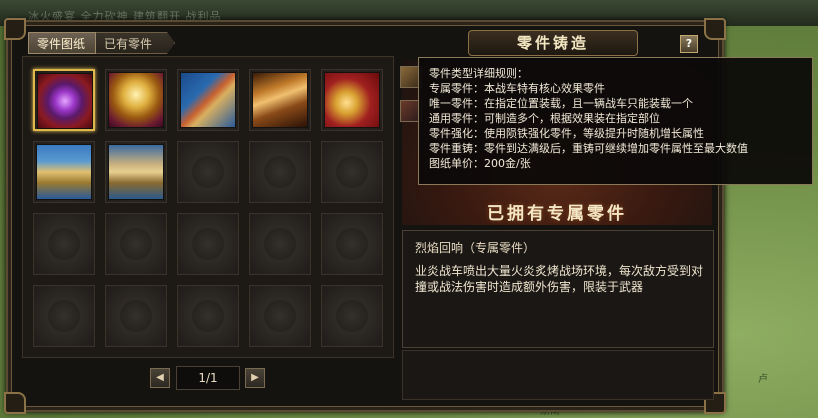 The height and width of the screenshot is (418, 818). Describe the element at coordinates (160, 378) in the screenshot. I see `prev-page-button: ◀` at that location.